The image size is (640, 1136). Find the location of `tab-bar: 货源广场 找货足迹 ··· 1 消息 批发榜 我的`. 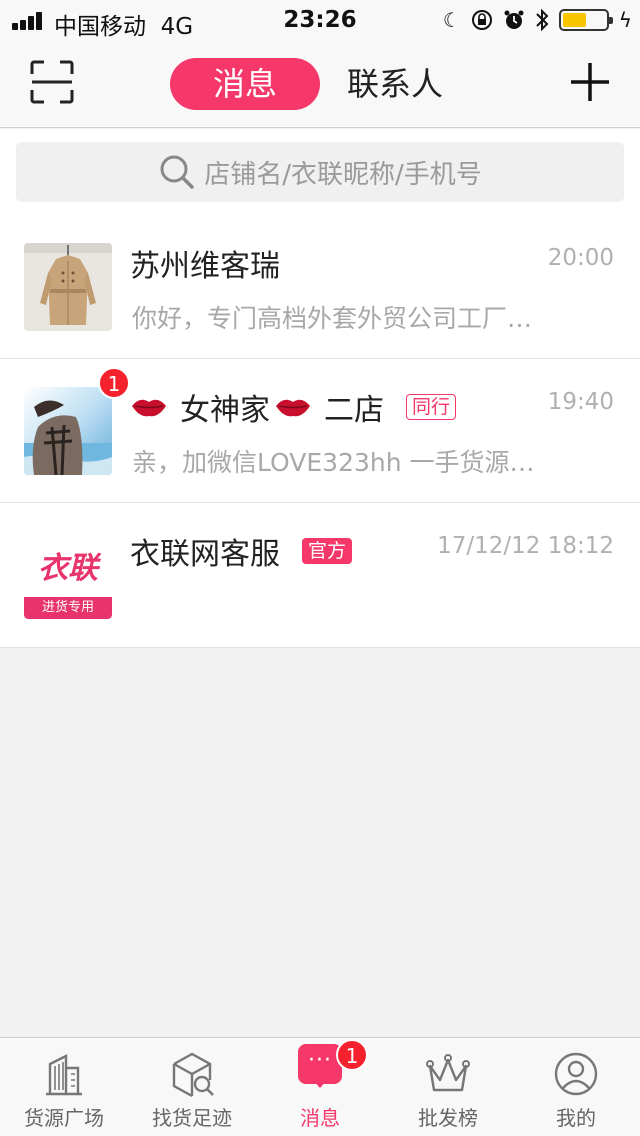

tab-bar: 货源广场 找货足迹 ··· 1 消息 批发榜 我的 is located at coordinates (320, 1086).